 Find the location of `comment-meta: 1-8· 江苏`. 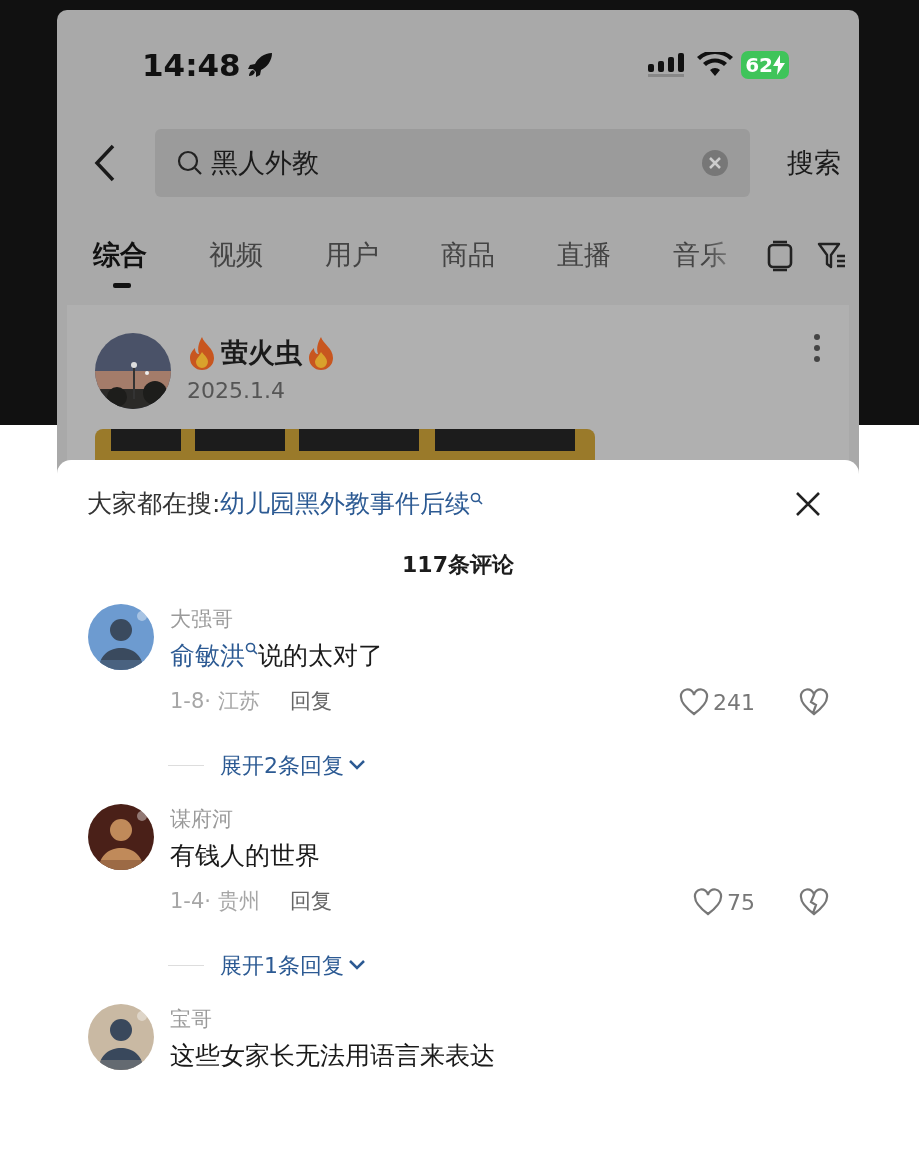

comment-meta: 1-8· 江苏 is located at coordinates (215, 702).